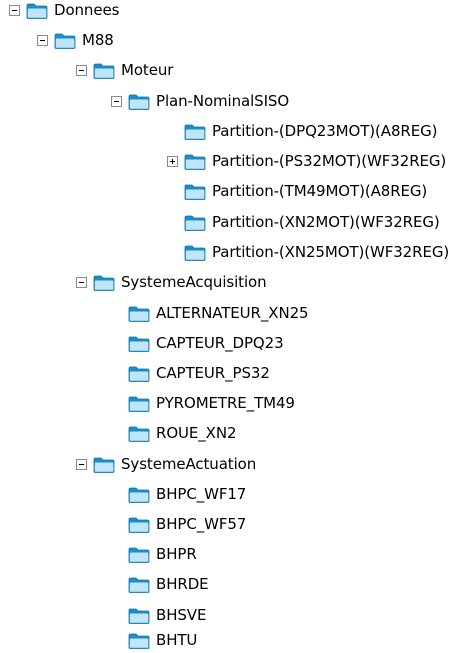  What do you see at coordinates (329, 161) in the screenshot?
I see `tree-node-label: Partition-(PS32MOT)(WF32REG)` at bounding box center [329, 161].